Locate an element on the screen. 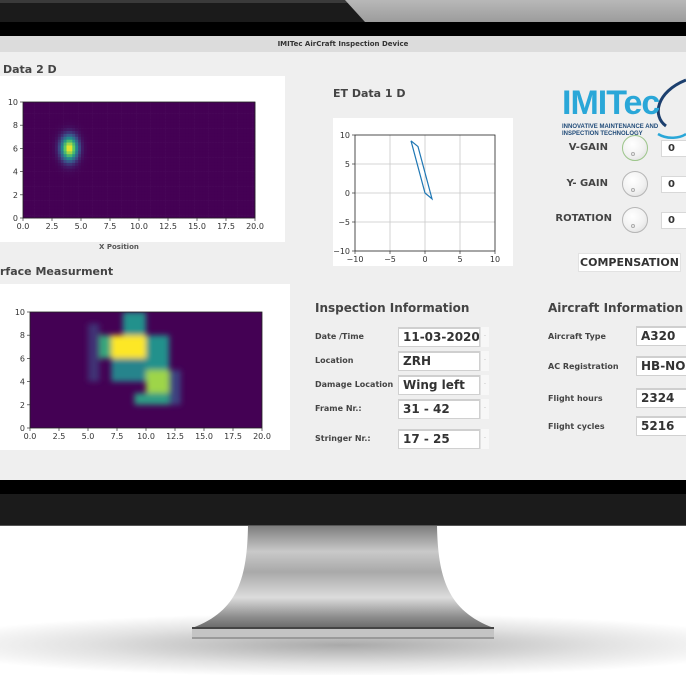 The width and height of the screenshot is (686, 686). inspection-field-input: ZRH is located at coordinates (439, 361).